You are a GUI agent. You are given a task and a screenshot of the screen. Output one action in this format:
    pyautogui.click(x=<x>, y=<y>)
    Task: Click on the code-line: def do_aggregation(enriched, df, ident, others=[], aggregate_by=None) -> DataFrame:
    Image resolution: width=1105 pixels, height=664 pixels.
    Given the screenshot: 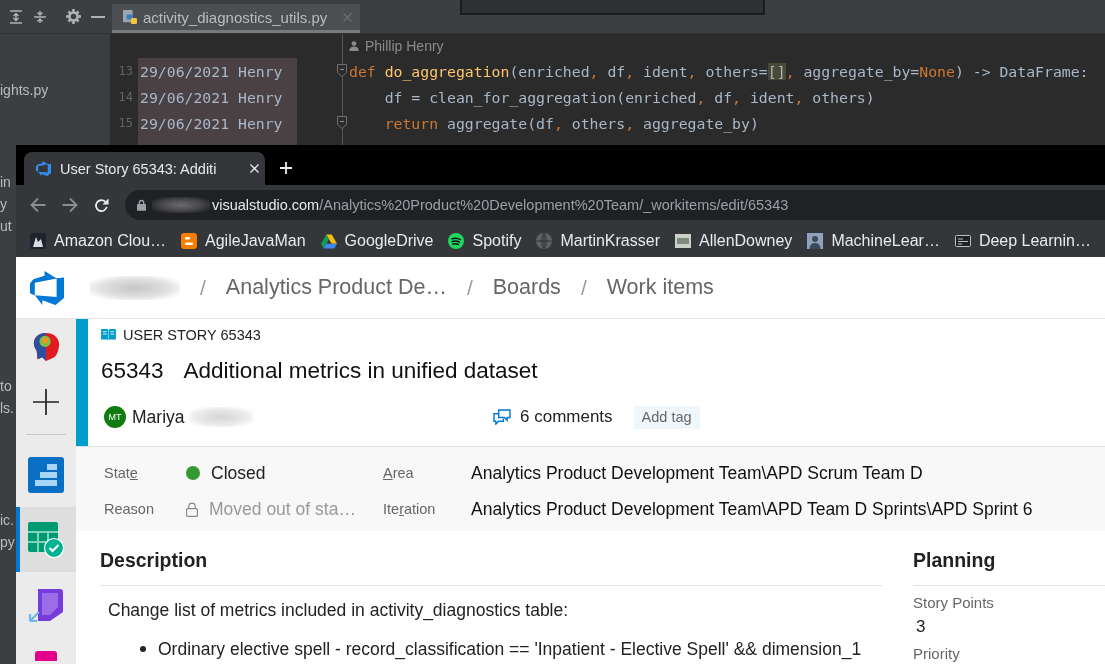 What is the action you would take?
    pyautogui.click(x=719, y=71)
    